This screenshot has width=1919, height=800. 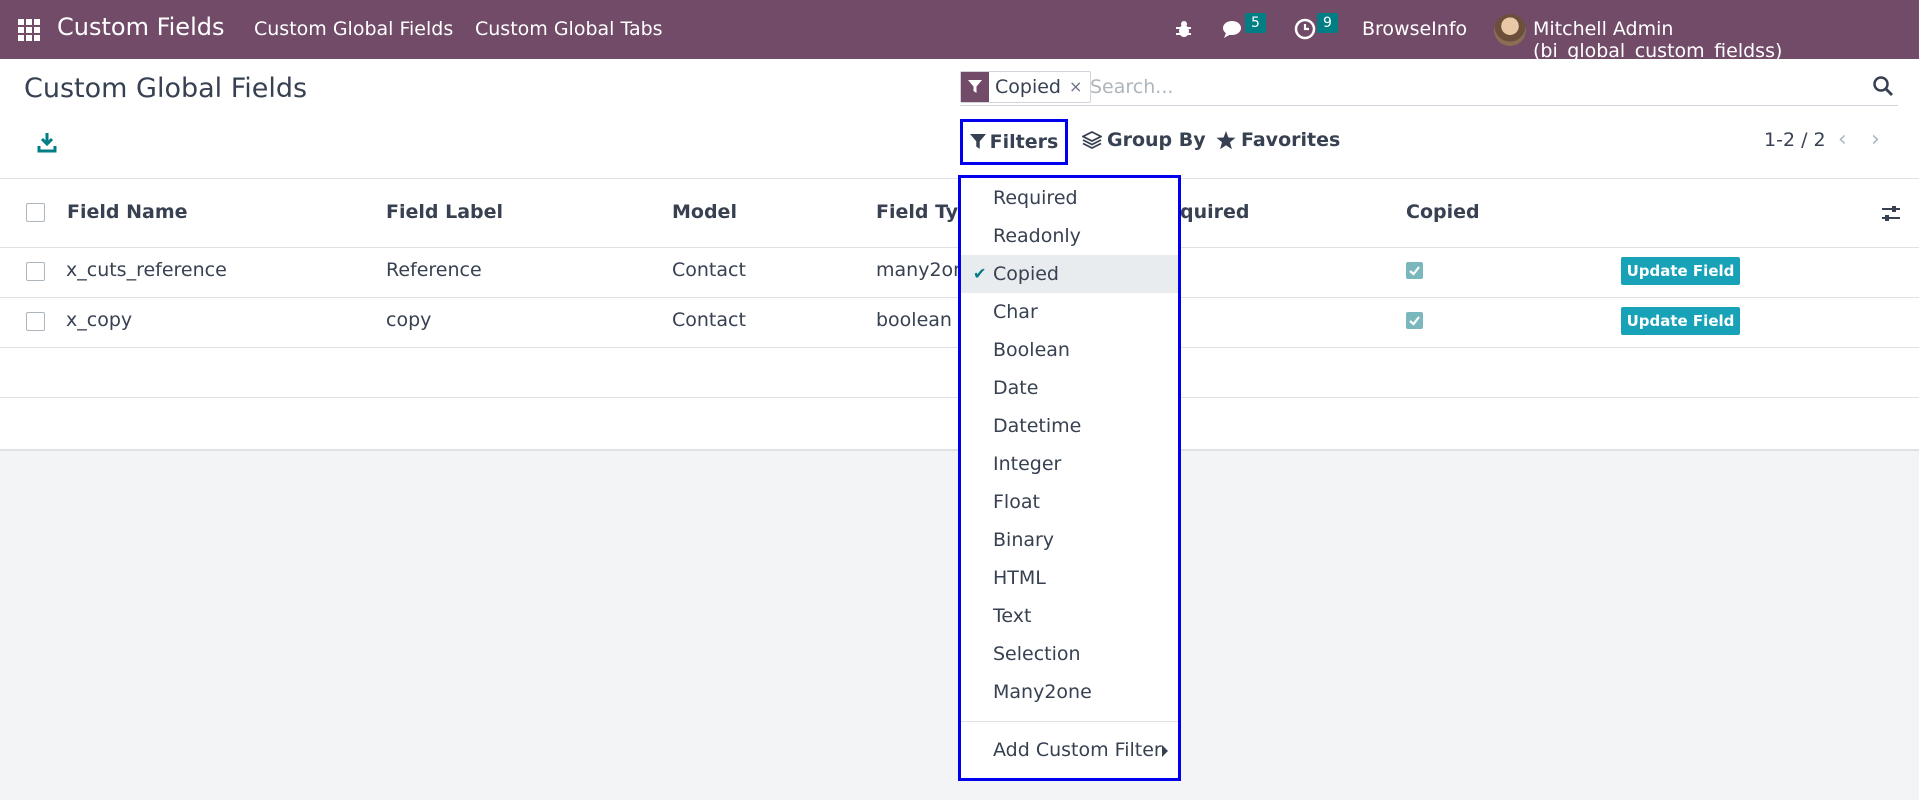 What do you see at coordinates (47, 142) in the screenshot?
I see `download-icon` at bounding box center [47, 142].